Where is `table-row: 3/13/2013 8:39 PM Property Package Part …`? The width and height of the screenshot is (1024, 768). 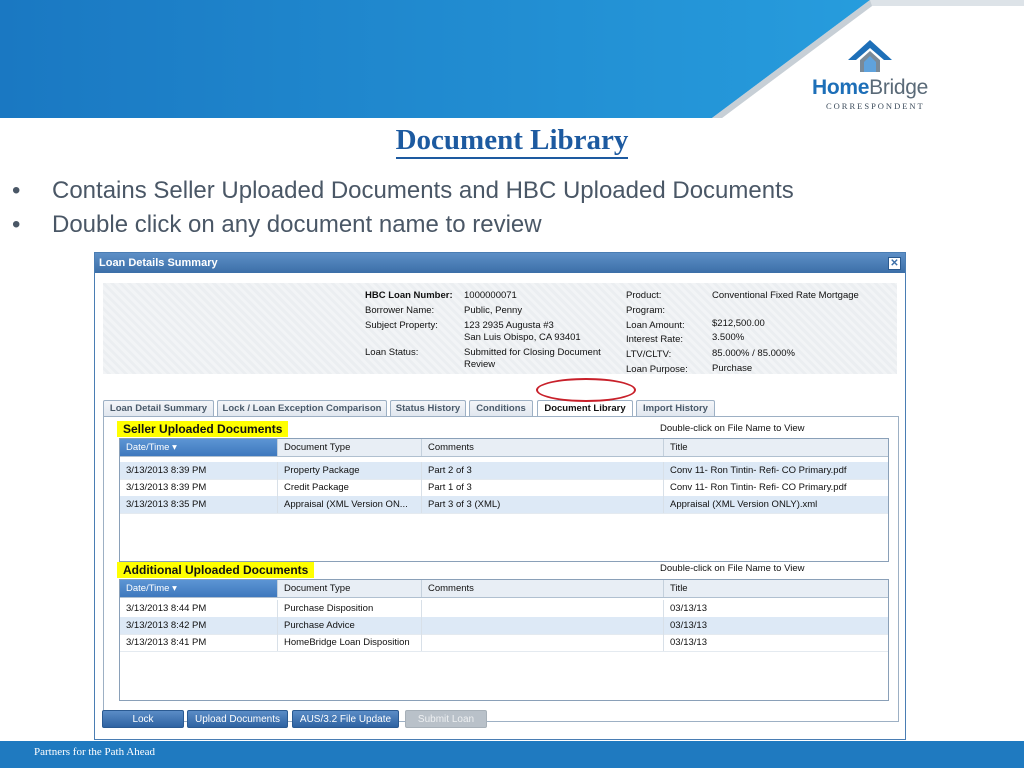
table-row: 3/13/2013 8:39 PM Property Package Part … is located at coordinates (504, 471).